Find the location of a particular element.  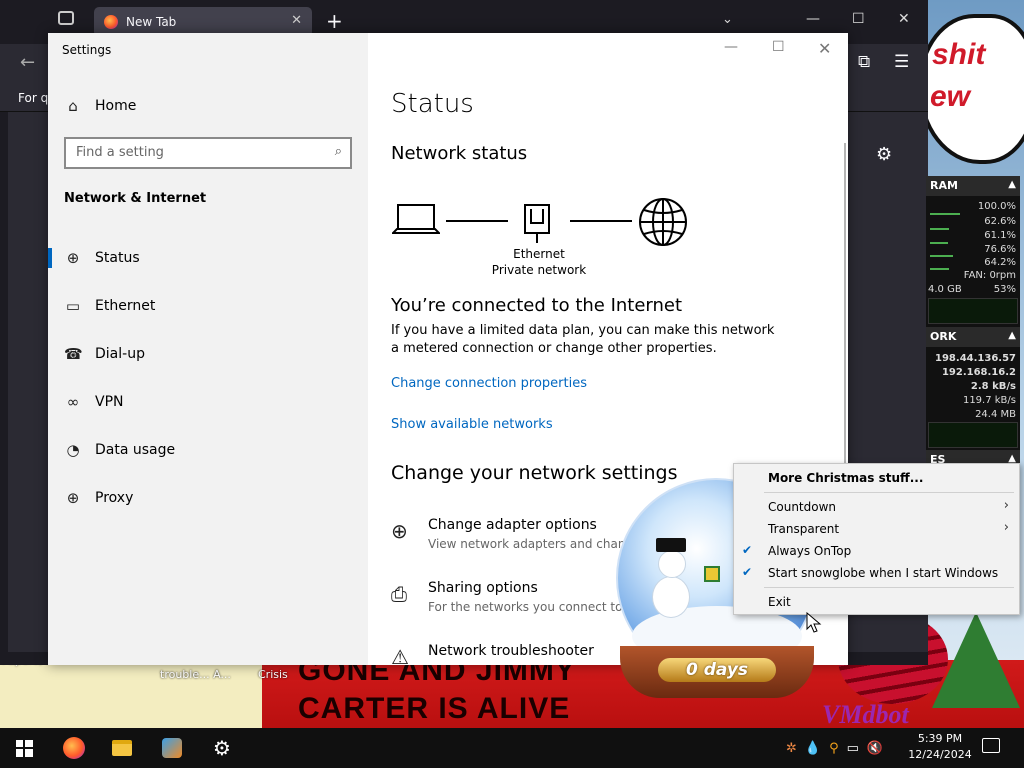

menu-item-transparent: Transparent › is located at coordinates (876, 529).